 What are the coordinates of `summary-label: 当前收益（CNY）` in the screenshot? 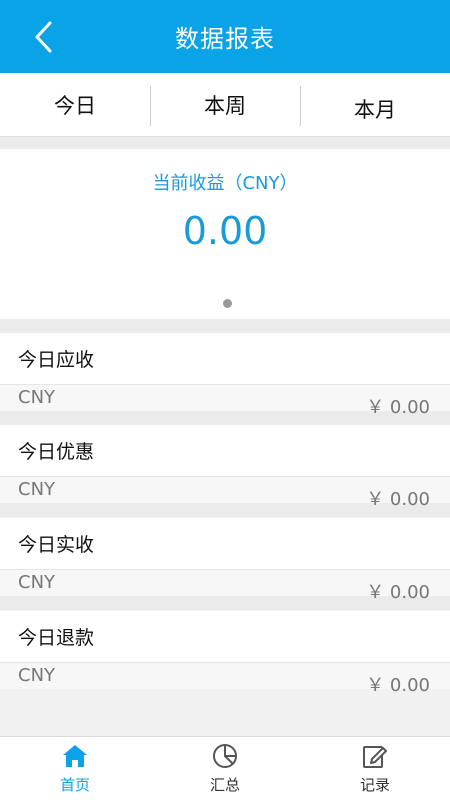 It's located at (225, 183).